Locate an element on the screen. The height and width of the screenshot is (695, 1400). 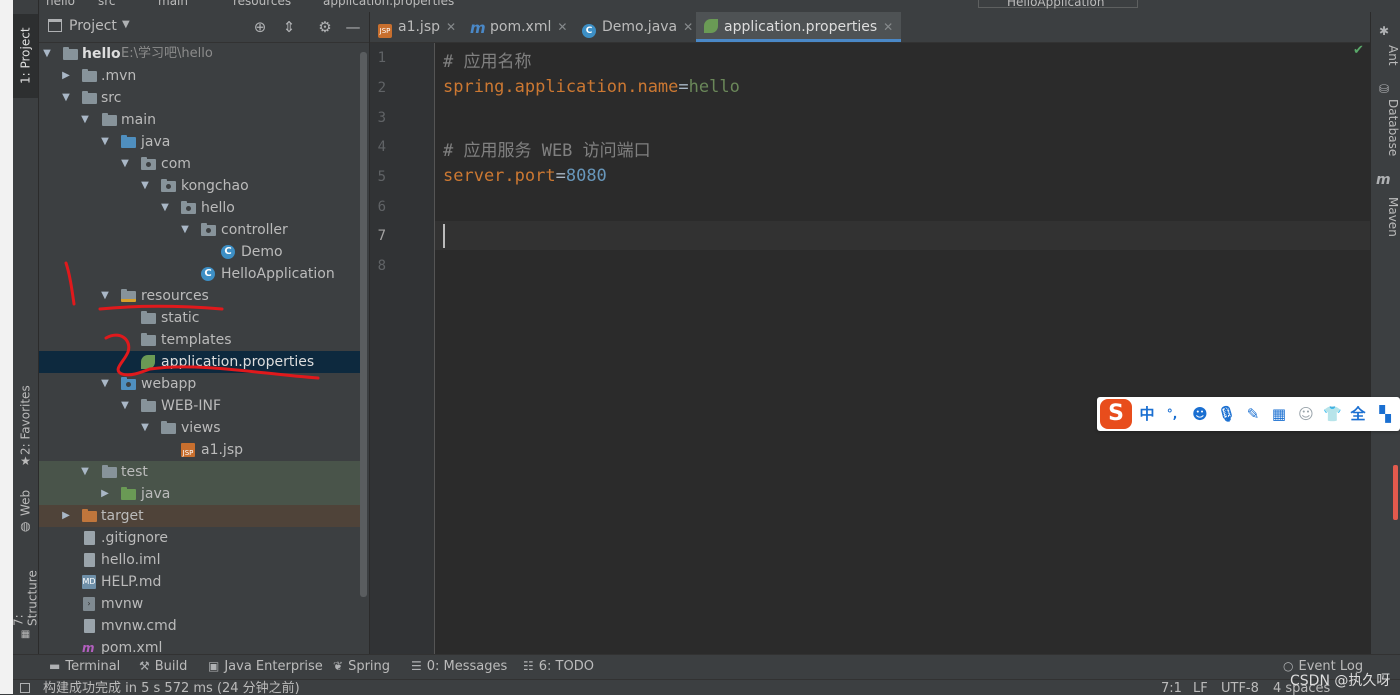
database-tool-tab: Database is located at coordinates (1386, 128).